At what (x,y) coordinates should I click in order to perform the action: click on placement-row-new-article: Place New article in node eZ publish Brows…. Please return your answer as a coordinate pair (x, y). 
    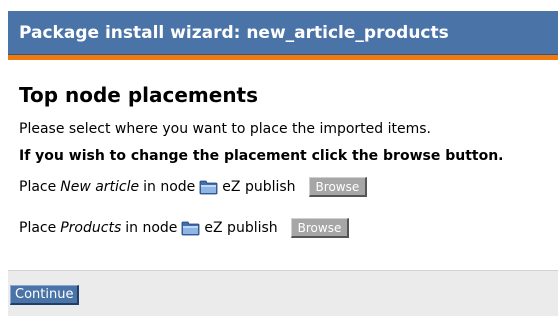
    Looking at the image, I should click on (283, 187).